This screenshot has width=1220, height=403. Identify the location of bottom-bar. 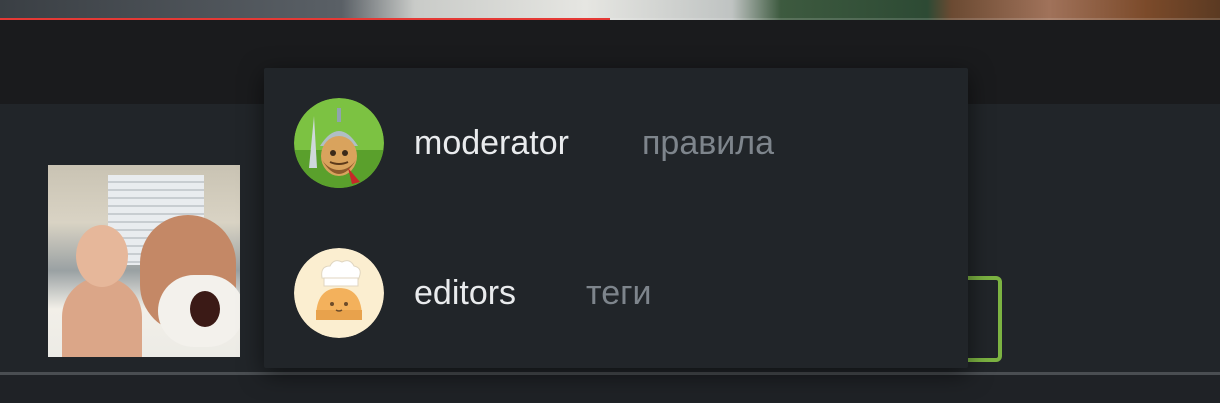
(610, 389).